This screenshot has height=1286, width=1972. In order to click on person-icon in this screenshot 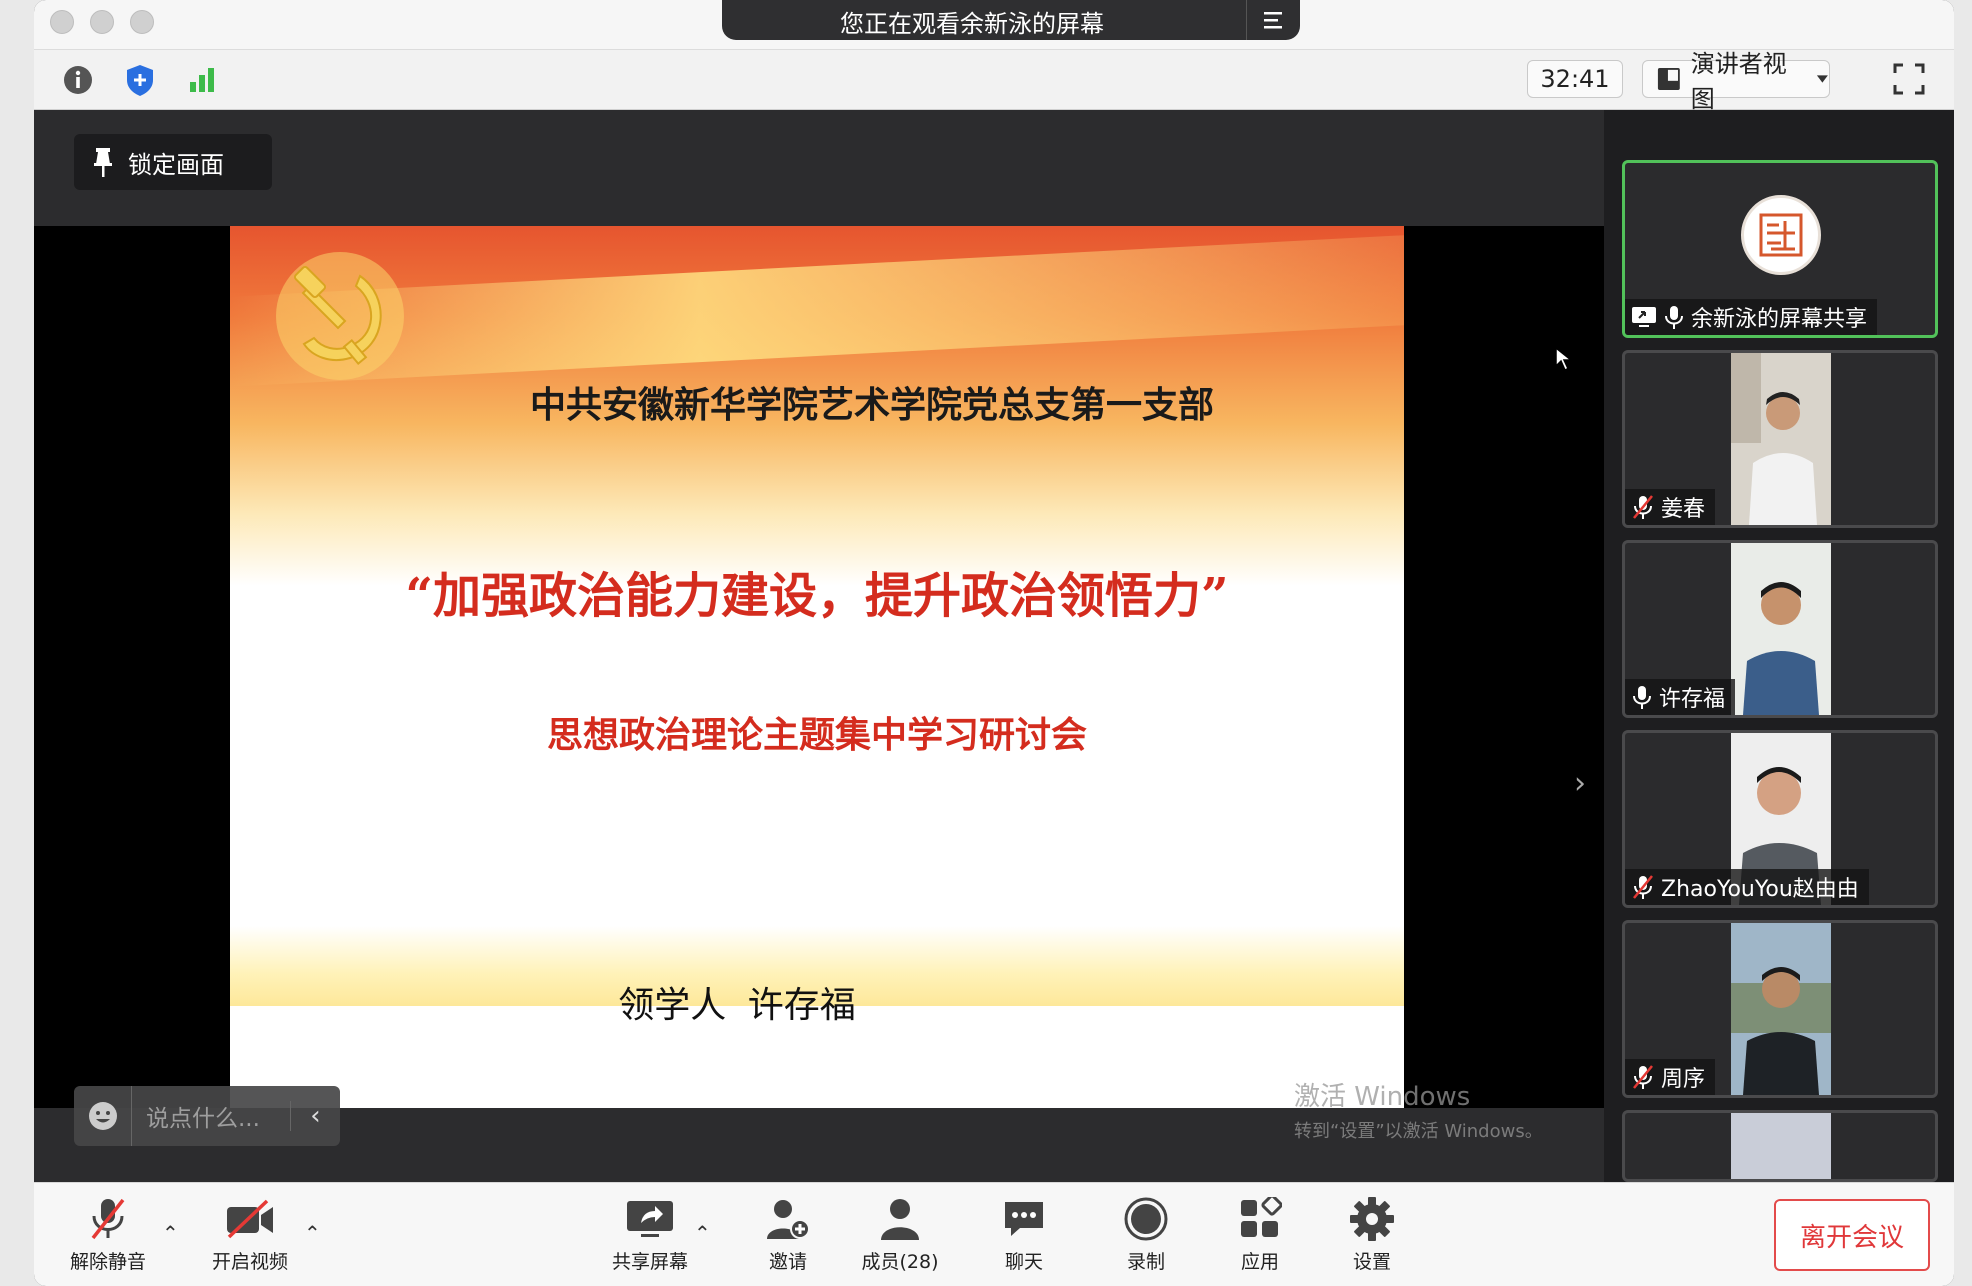, I will do `click(900, 1219)`.